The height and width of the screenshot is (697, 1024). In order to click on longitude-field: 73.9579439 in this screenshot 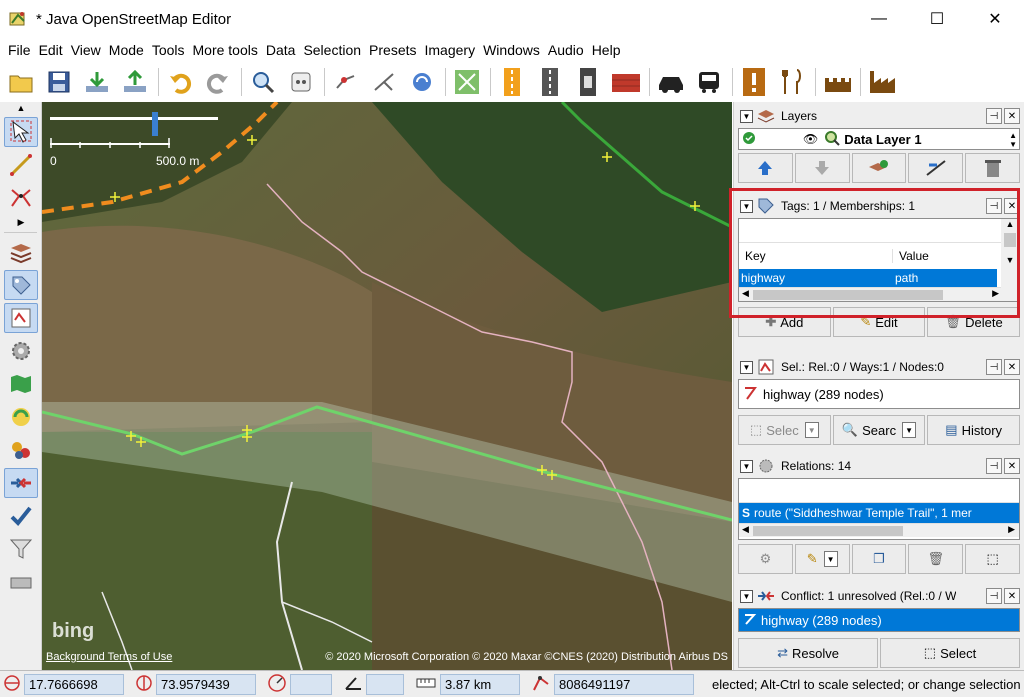, I will do `click(206, 684)`.